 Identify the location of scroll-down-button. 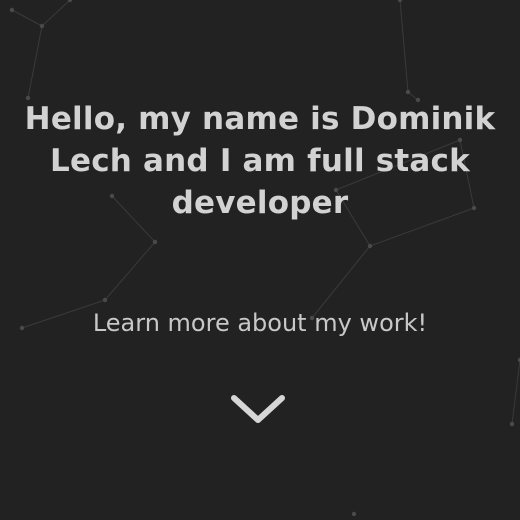
(258, 410).